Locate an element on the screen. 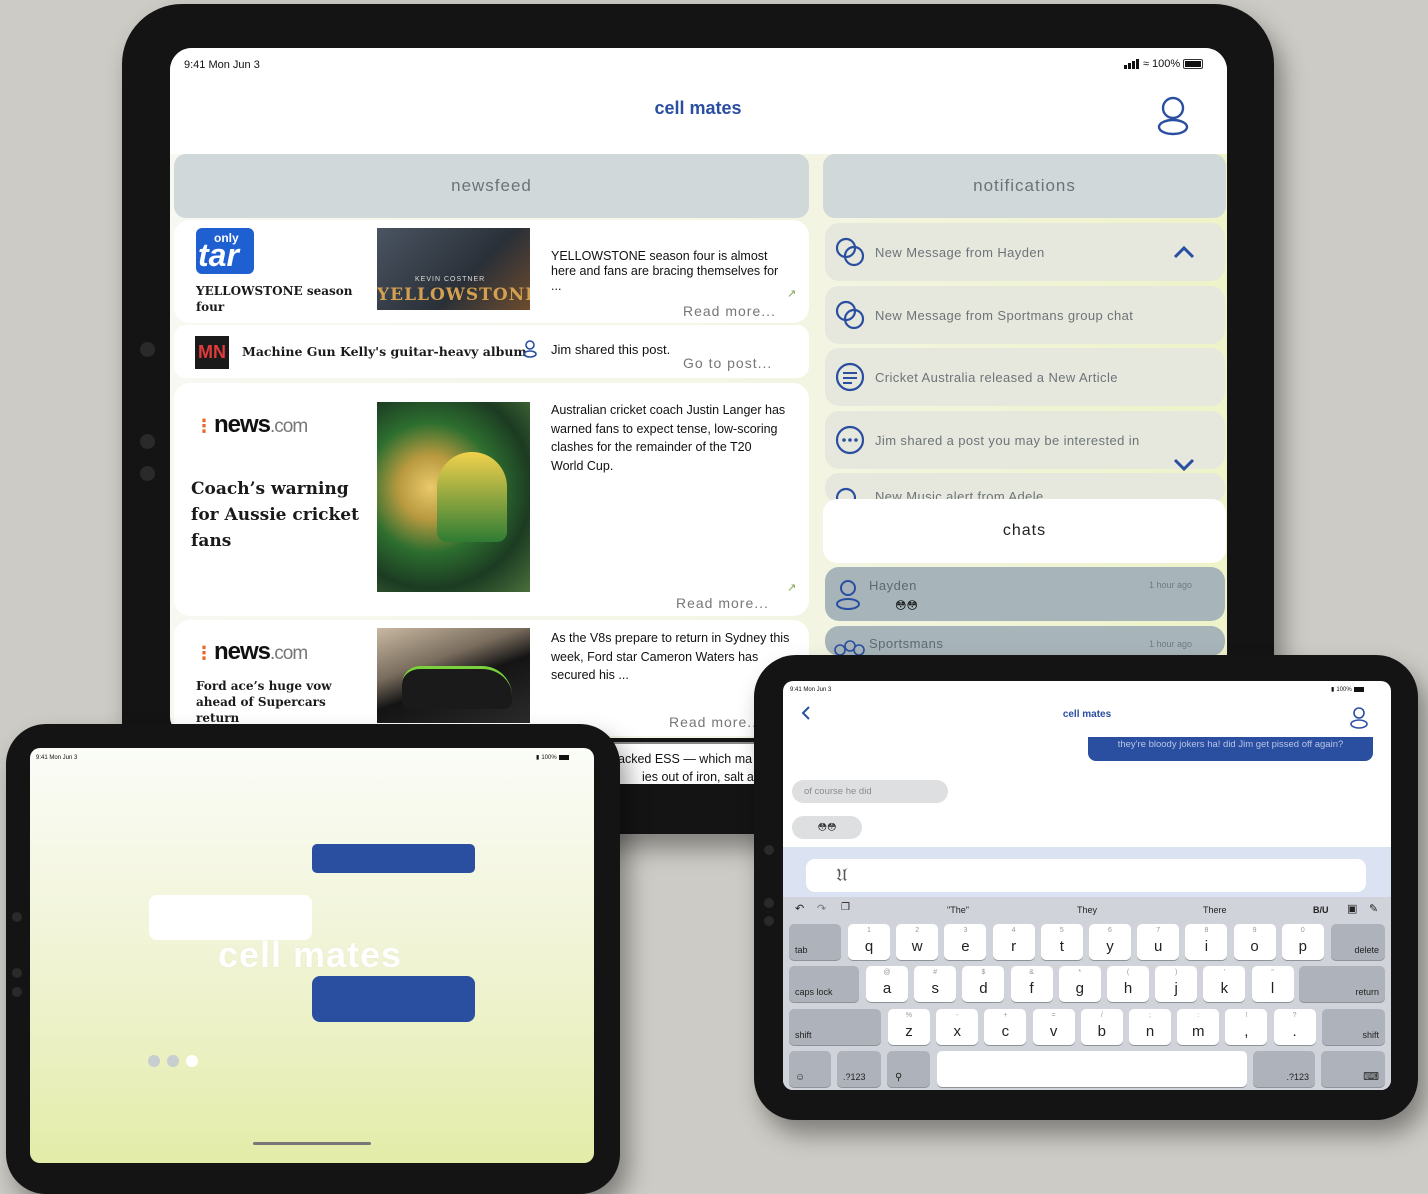 The image size is (1428, 1194). back-button is located at coordinates (806, 715).